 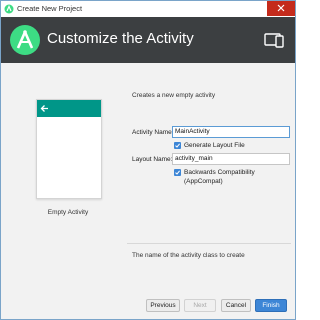 What do you see at coordinates (69, 108) in the screenshot?
I see `preview-toolbar` at bounding box center [69, 108].